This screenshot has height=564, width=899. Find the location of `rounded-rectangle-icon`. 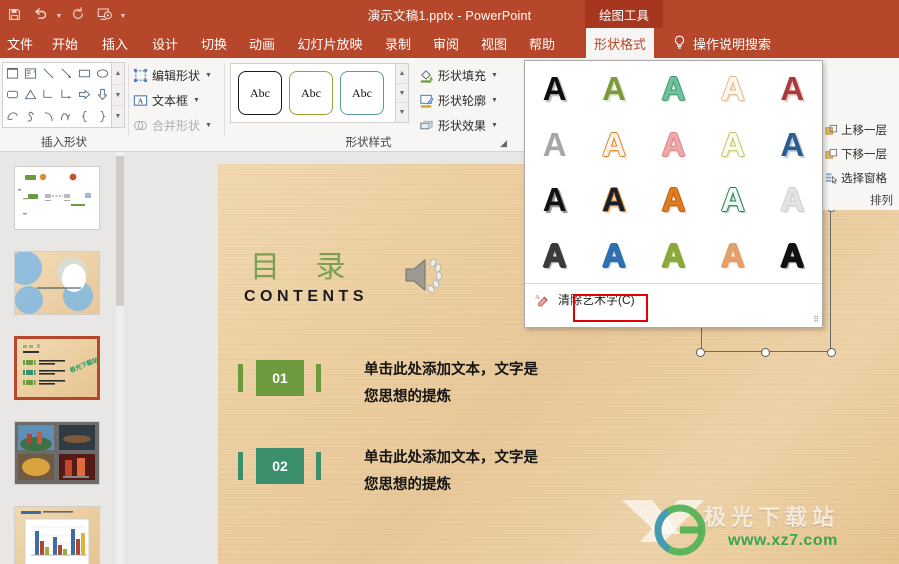

rounded-rectangle-icon is located at coordinates (12, 94).